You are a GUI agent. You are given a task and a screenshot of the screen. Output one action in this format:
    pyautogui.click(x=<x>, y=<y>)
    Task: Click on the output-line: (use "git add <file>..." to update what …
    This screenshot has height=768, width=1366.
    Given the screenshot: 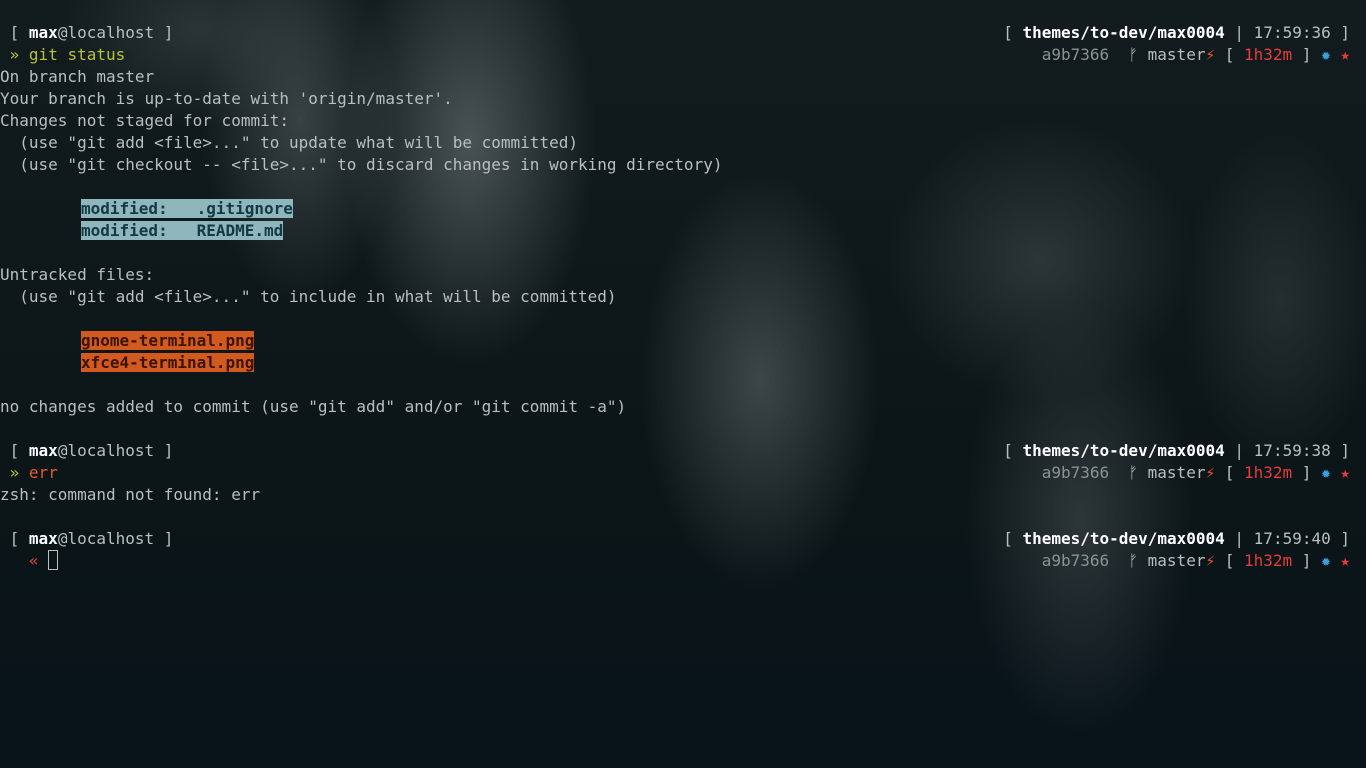 What is the action you would take?
    pyautogui.click(x=289, y=142)
    